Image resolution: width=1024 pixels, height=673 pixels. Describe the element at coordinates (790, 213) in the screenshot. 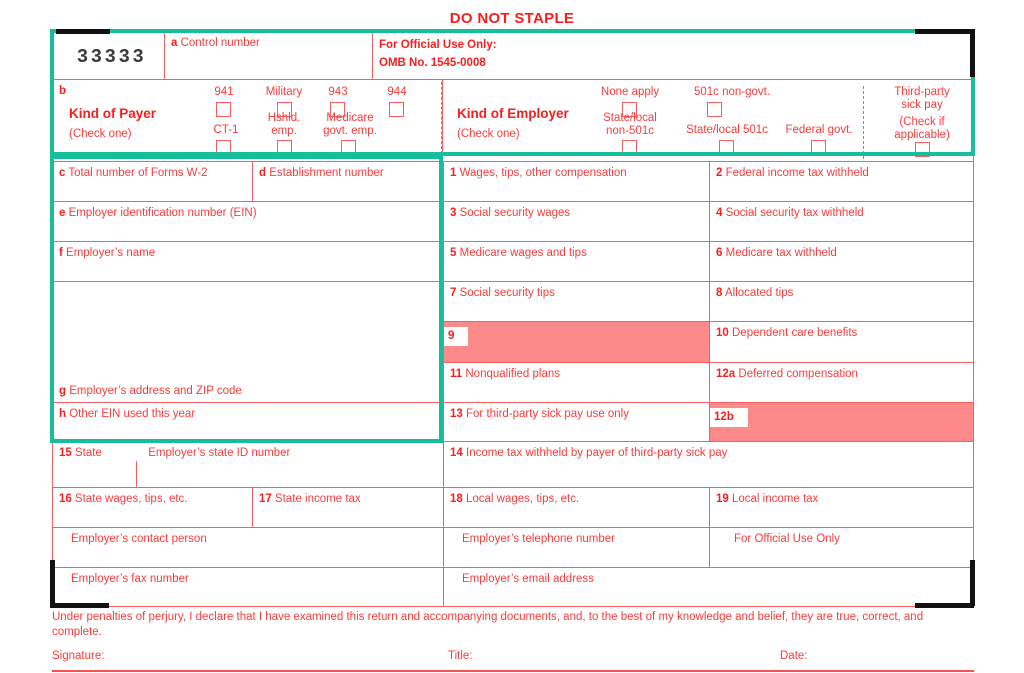

I see `box-4-label: 4 Social security tax withheld` at that location.